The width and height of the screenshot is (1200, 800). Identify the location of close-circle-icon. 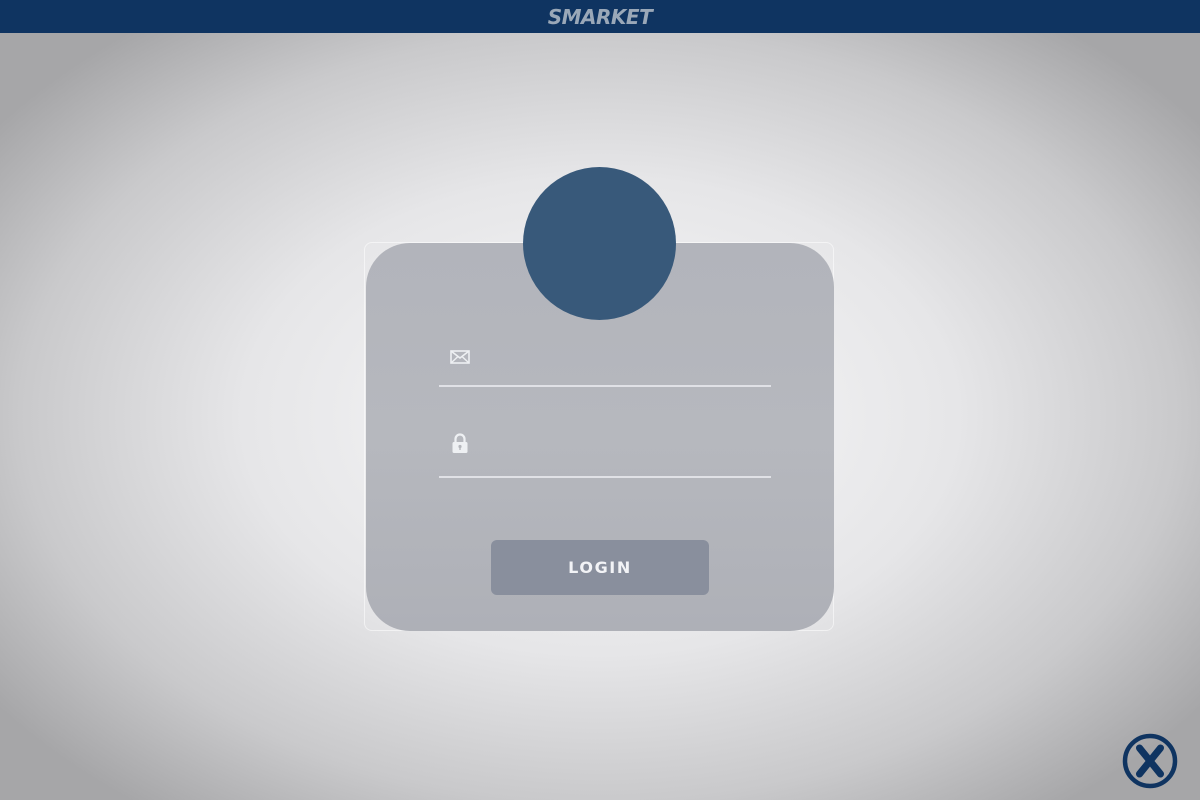
(1150, 761).